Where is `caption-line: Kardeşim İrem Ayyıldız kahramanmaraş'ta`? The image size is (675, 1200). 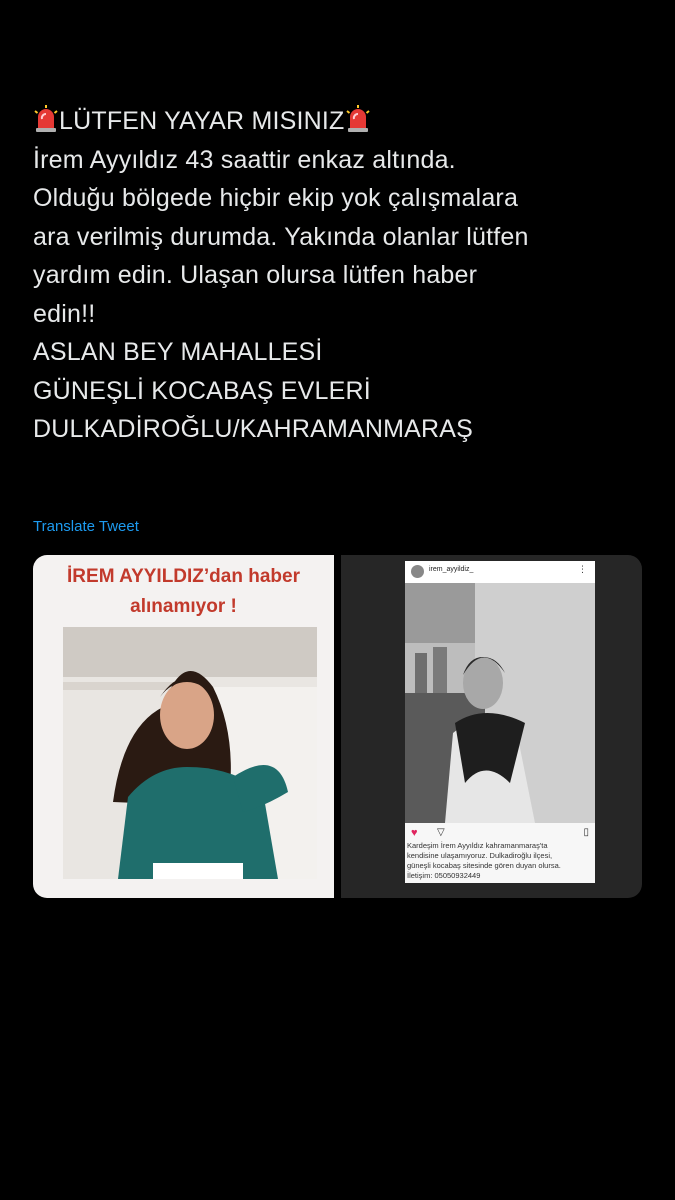 caption-line: Kardeşim İrem Ayyıldız kahramanmaraş'ta is located at coordinates (477, 845).